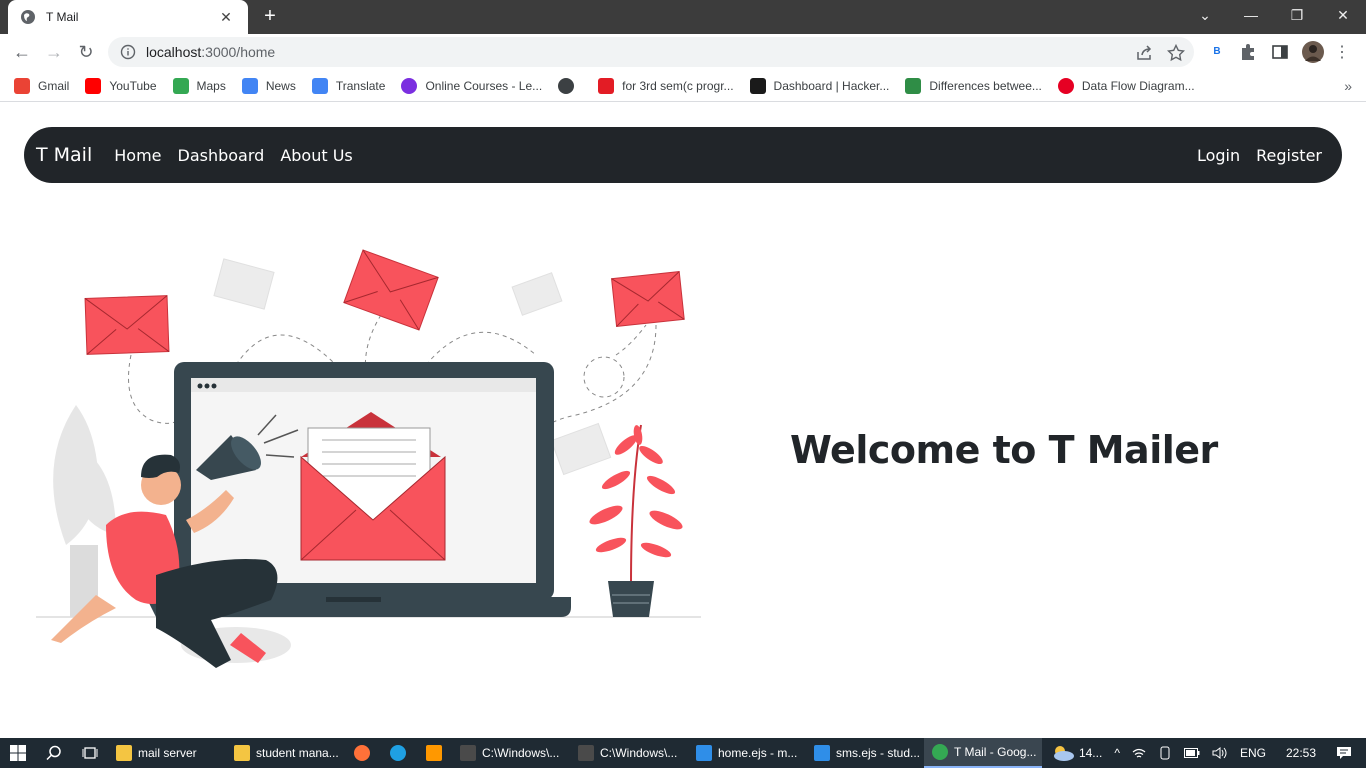  What do you see at coordinates (683, 17) in the screenshot?
I see `tab-strip: T Mail ✕ + ⌄ — ❐ ✕` at bounding box center [683, 17].